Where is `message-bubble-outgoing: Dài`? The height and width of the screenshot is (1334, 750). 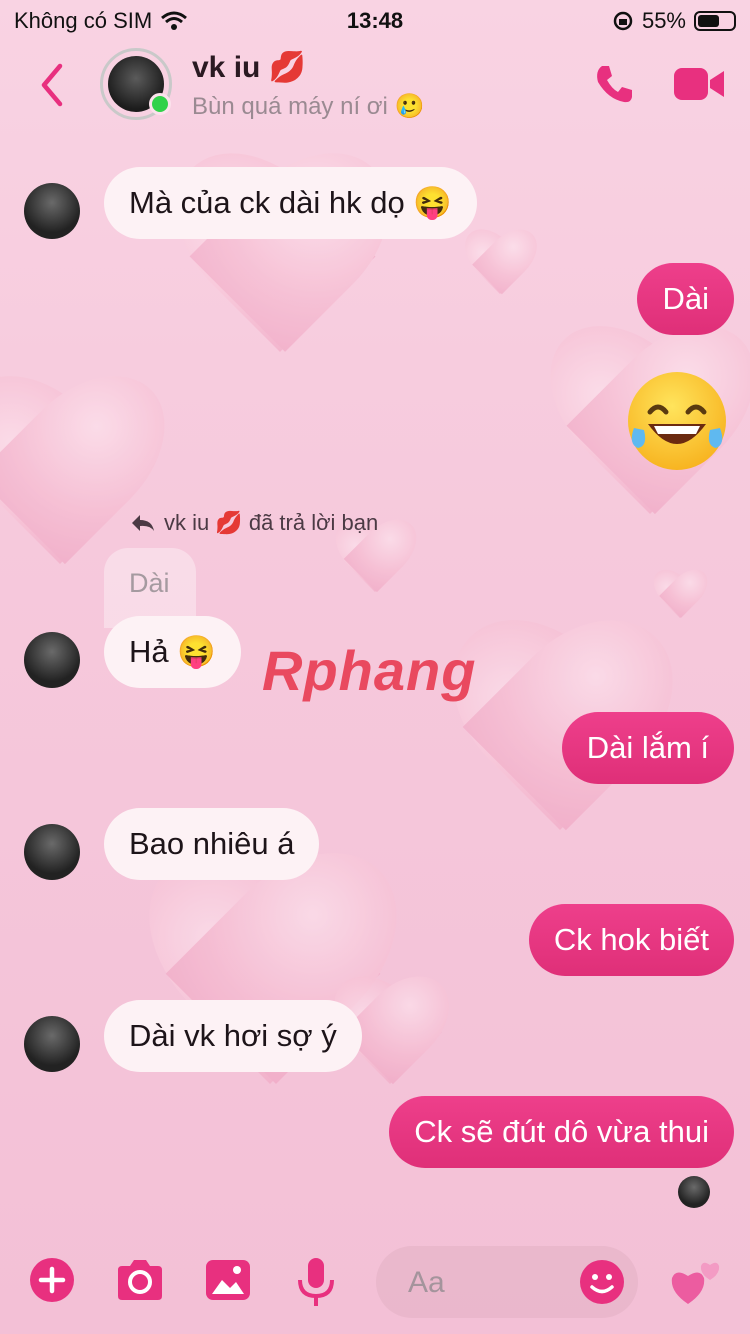 message-bubble-outgoing: Dài is located at coordinates (685, 299).